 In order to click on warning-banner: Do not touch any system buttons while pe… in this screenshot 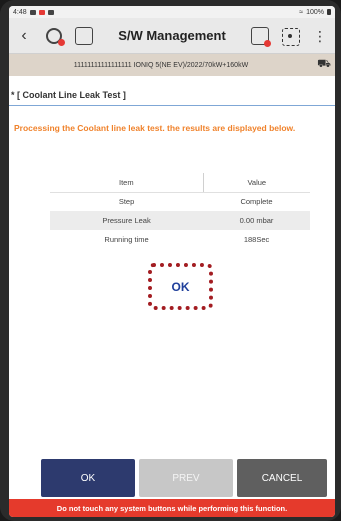, I will do `click(172, 508)`.